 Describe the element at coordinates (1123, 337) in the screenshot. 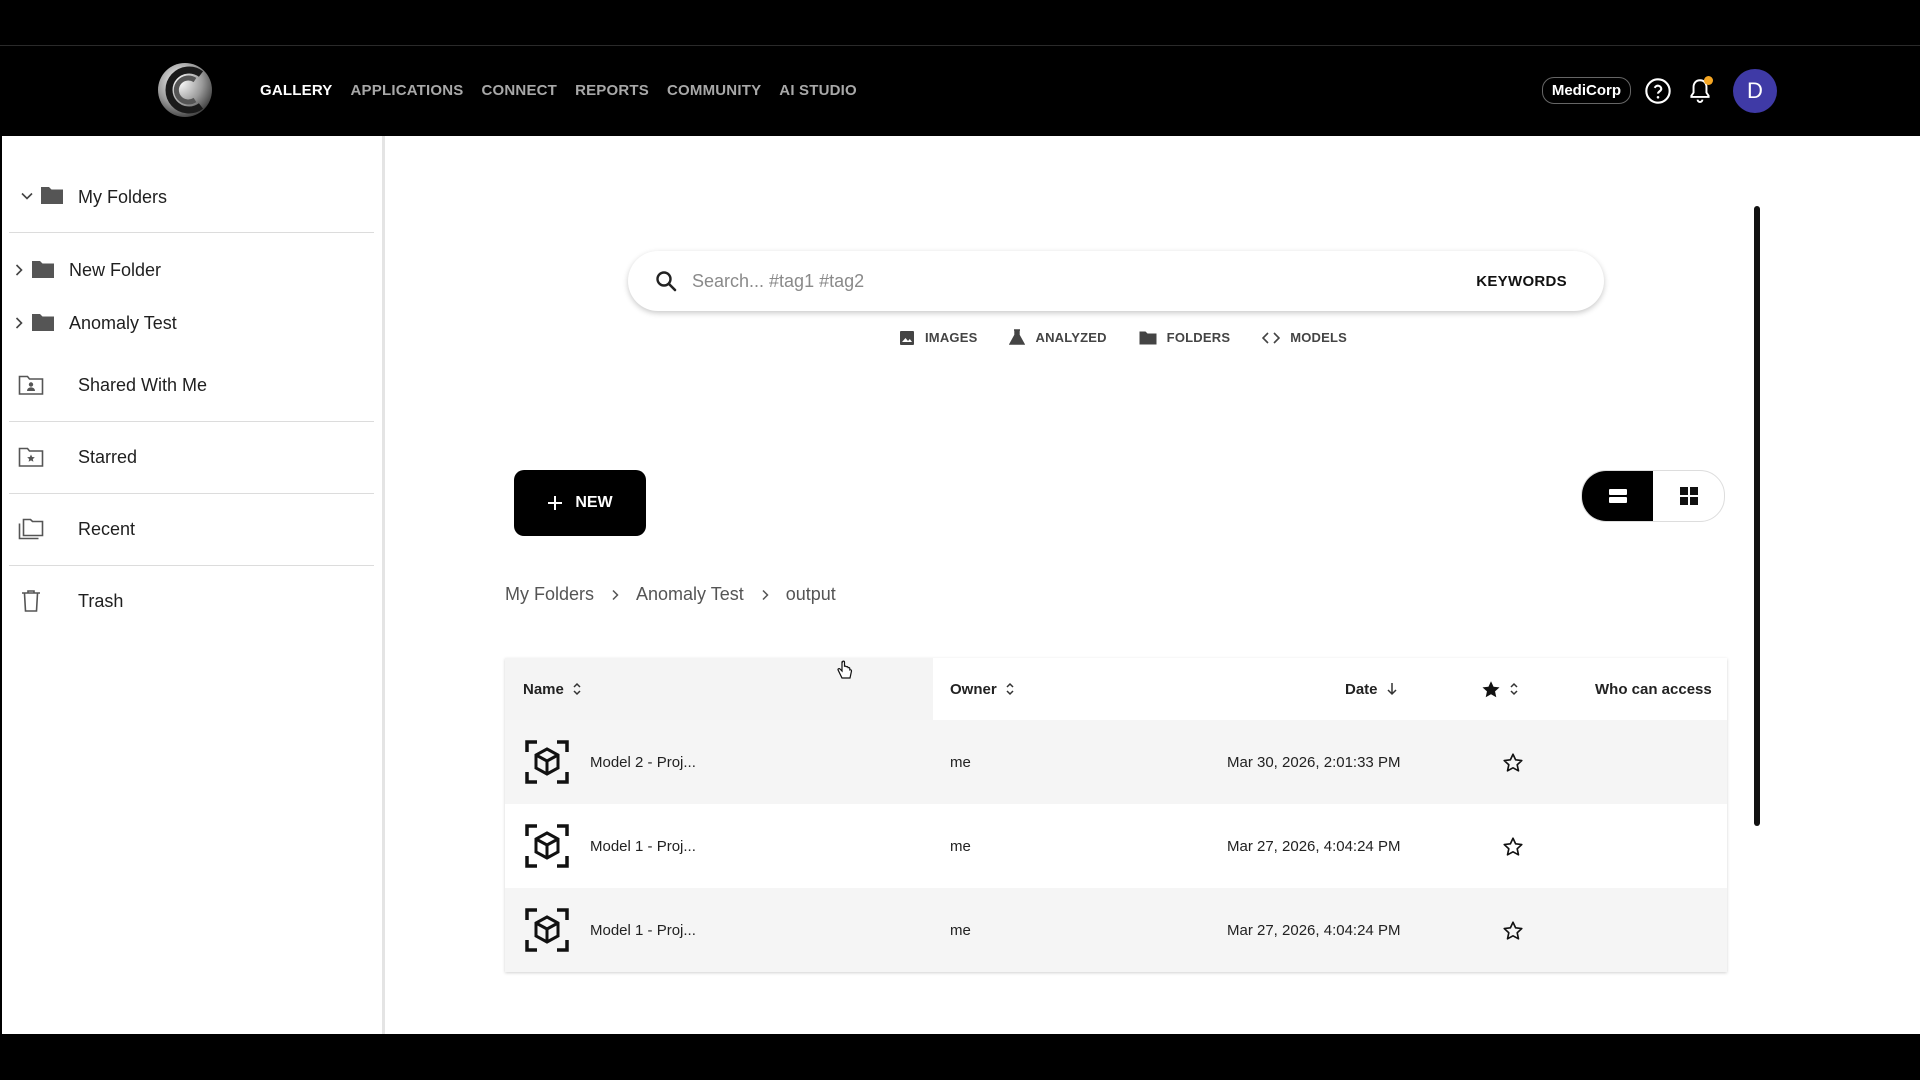

I see `type-filters: IMAGES ANALYZED FOLDERS MODELS` at that location.